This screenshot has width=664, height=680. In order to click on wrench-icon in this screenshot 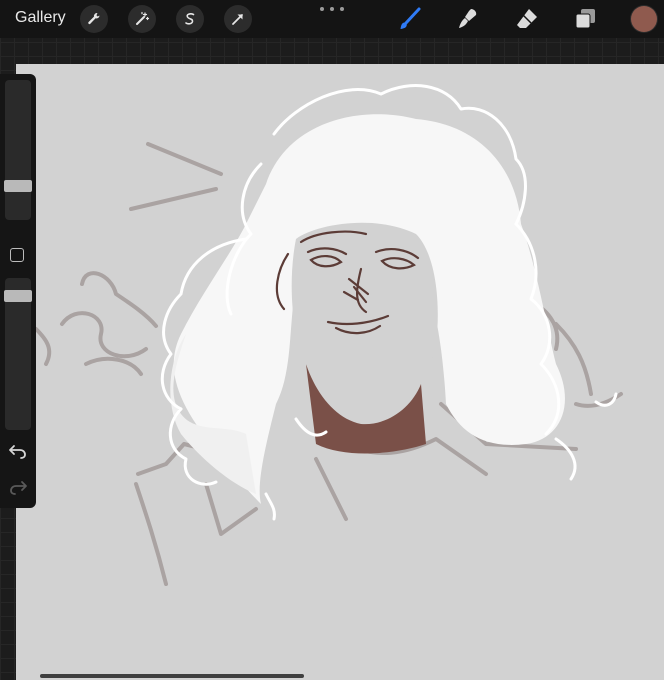, I will do `click(94, 18)`.